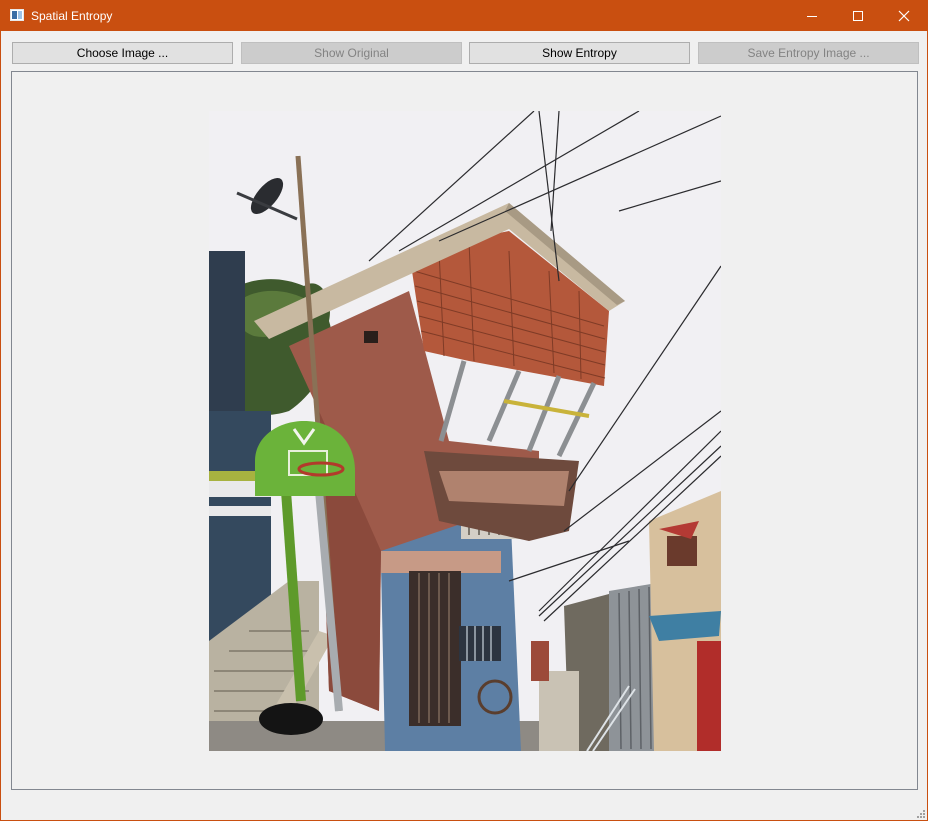 Image resolution: width=928 pixels, height=821 pixels. I want to click on maximize-button, so click(858, 16).